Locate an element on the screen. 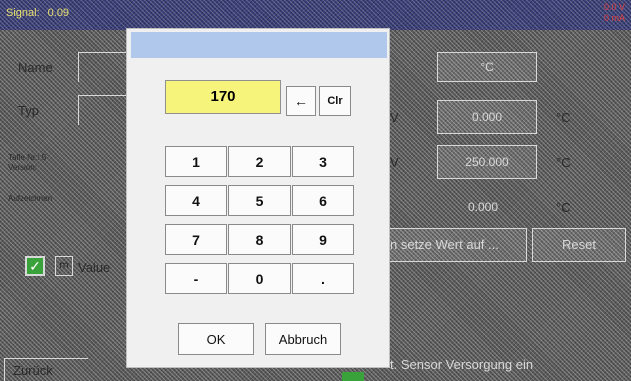  clear-button: Clr is located at coordinates (335, 101).